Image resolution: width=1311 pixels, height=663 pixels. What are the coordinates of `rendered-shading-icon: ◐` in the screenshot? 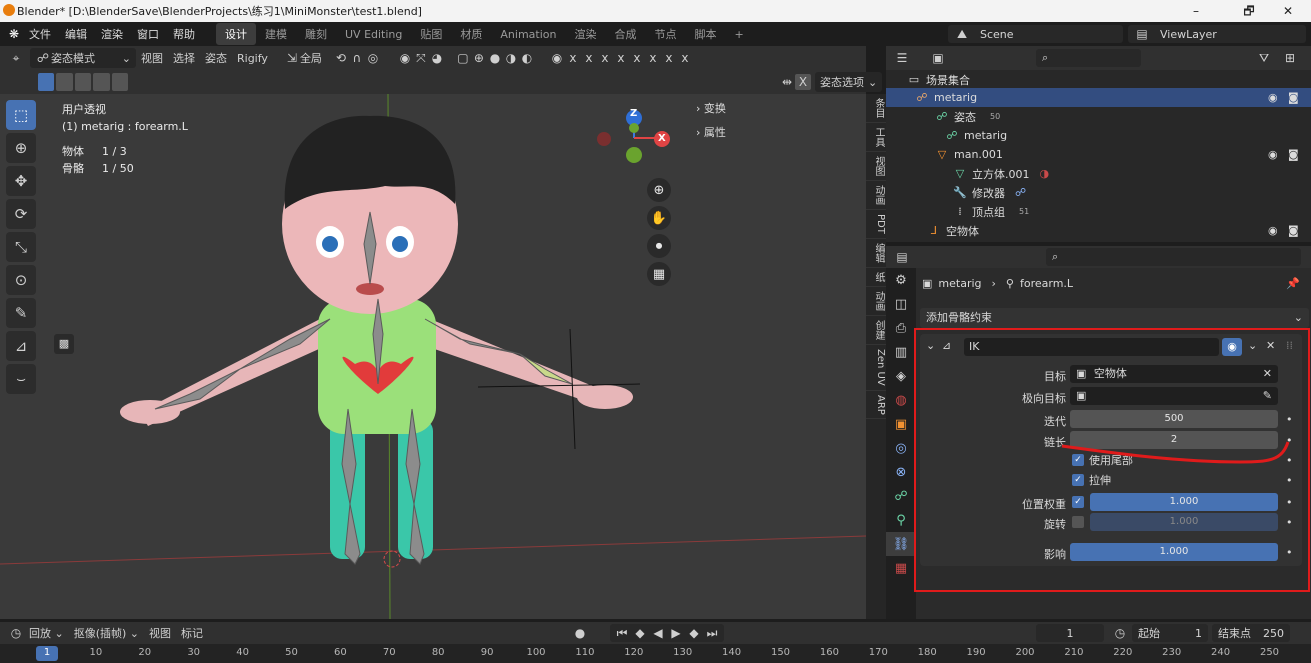 It's located at (527, 58).